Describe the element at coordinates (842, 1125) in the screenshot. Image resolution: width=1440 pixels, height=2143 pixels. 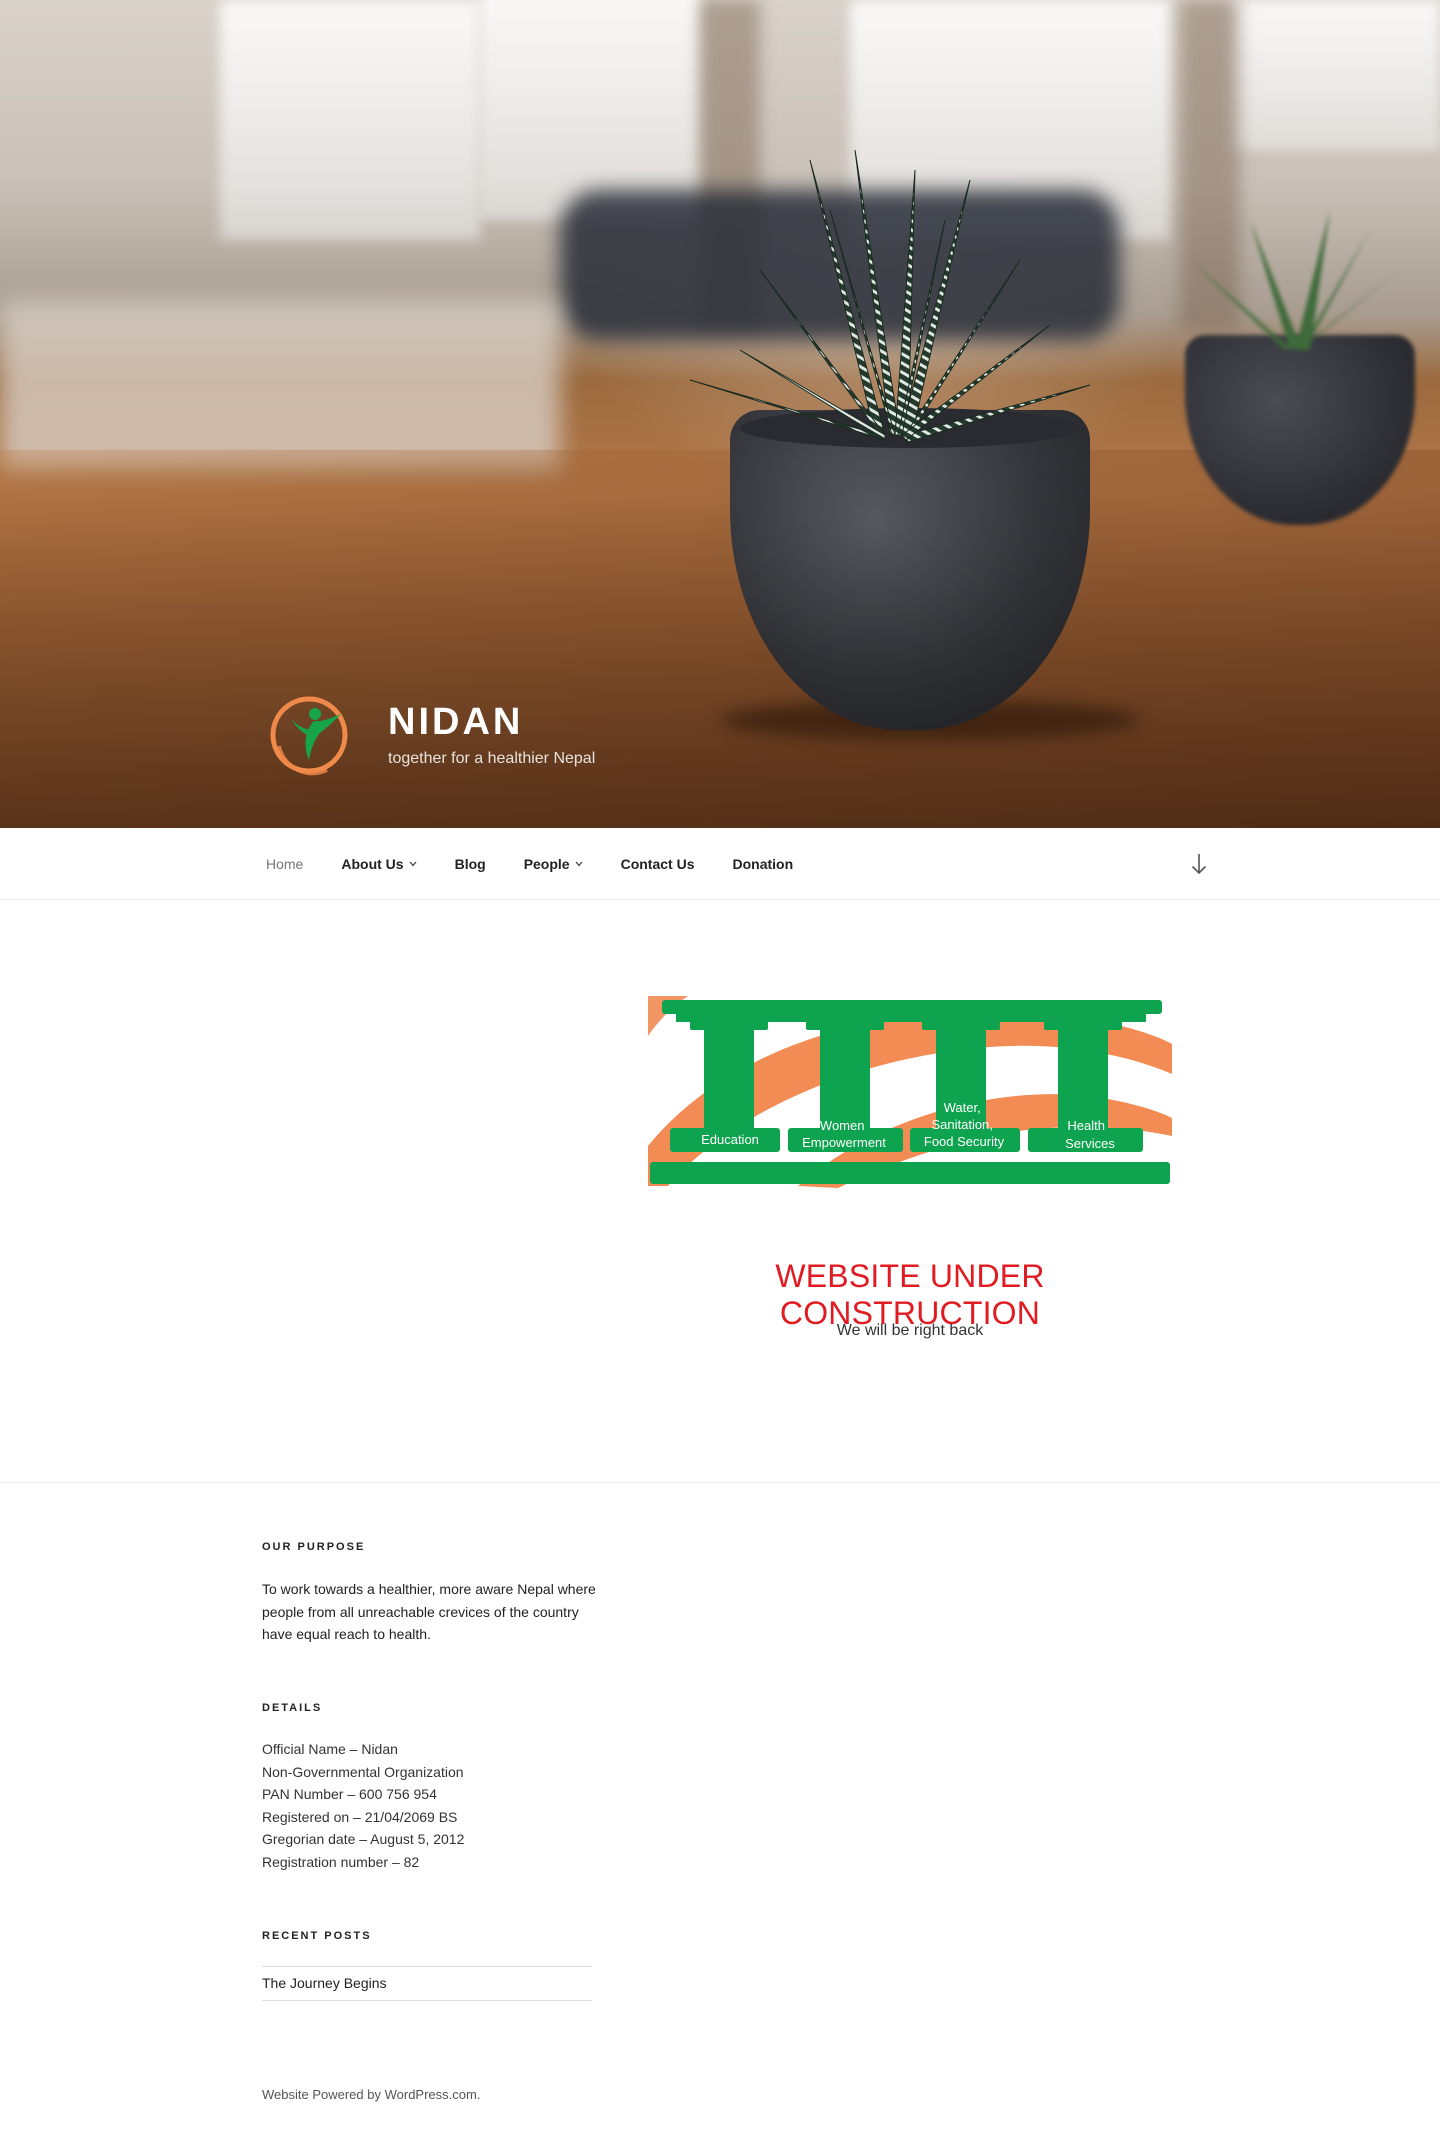
I see `pillar-line: Women` at that location.